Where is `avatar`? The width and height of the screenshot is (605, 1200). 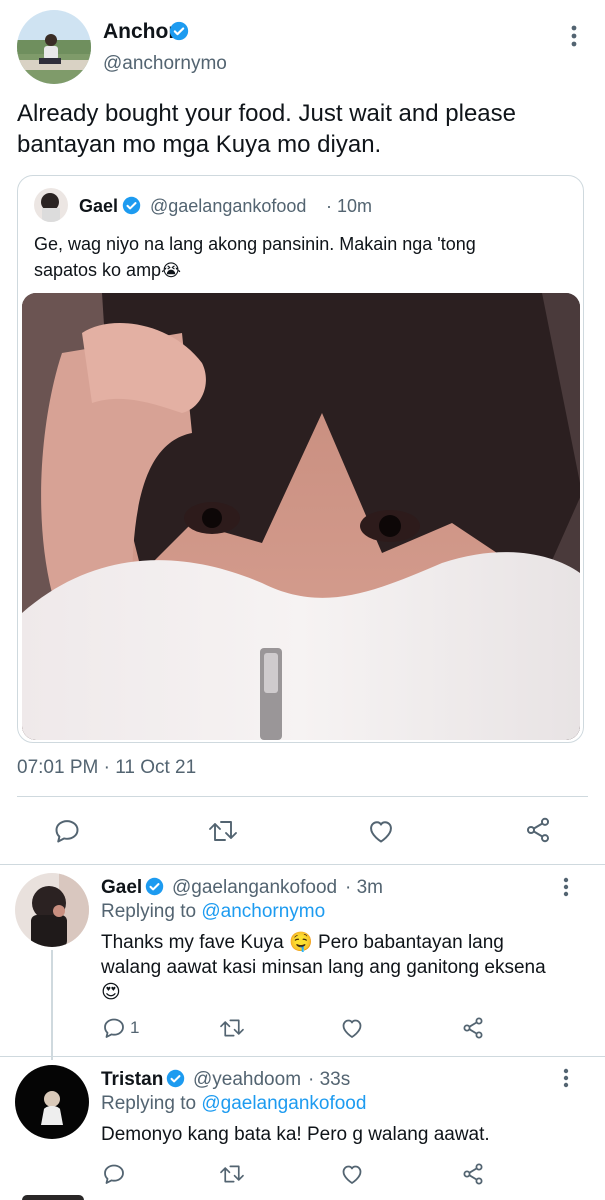 avatar is located at coordinates (54, 47).